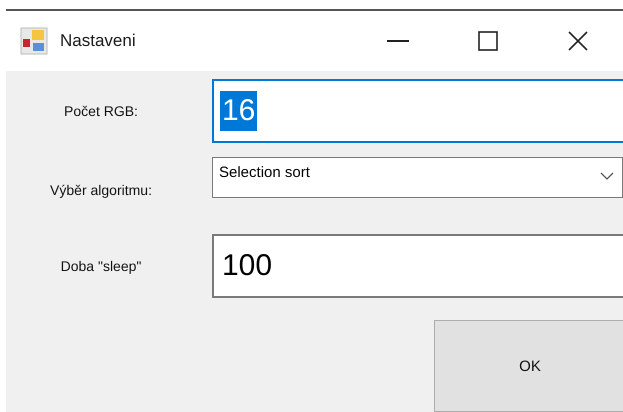  I want to click on dropdown: Selection sort, so click(417, 177).